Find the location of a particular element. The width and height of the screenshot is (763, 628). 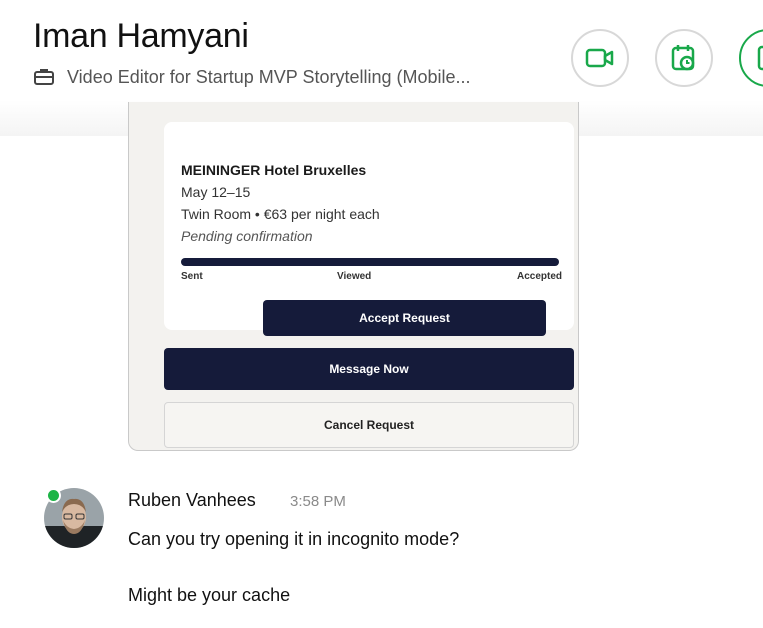

hotel-name: MEININGER Hotel Bruxelles is located at coordinates (274, 170).